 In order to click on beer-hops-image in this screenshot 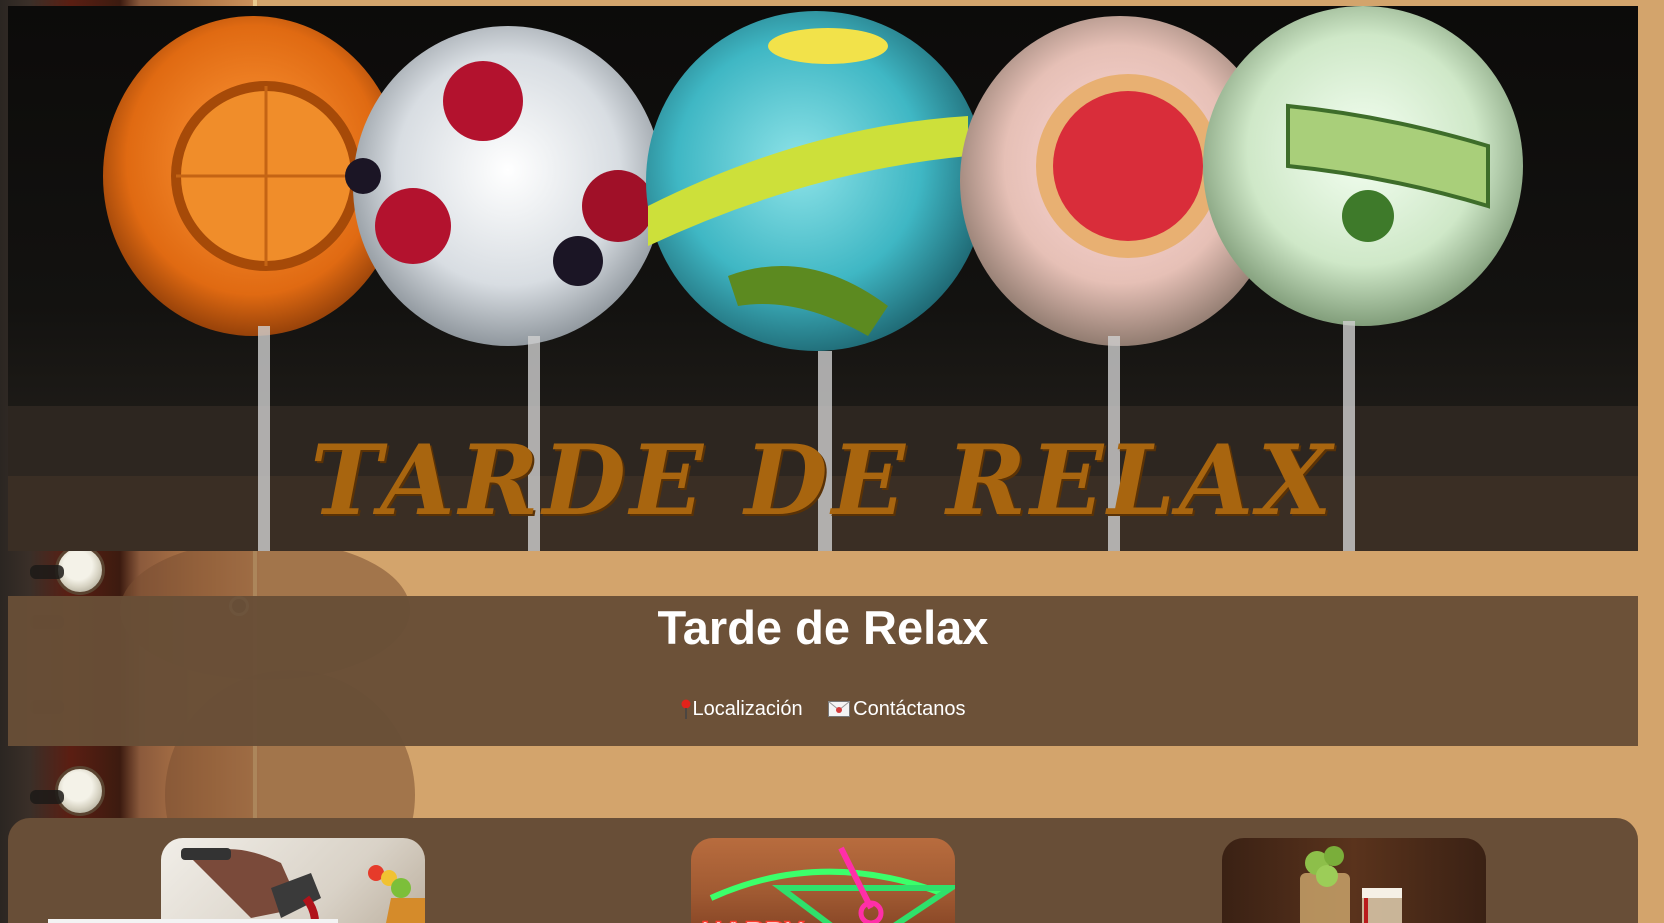, I will do `click(1351, 884)`.